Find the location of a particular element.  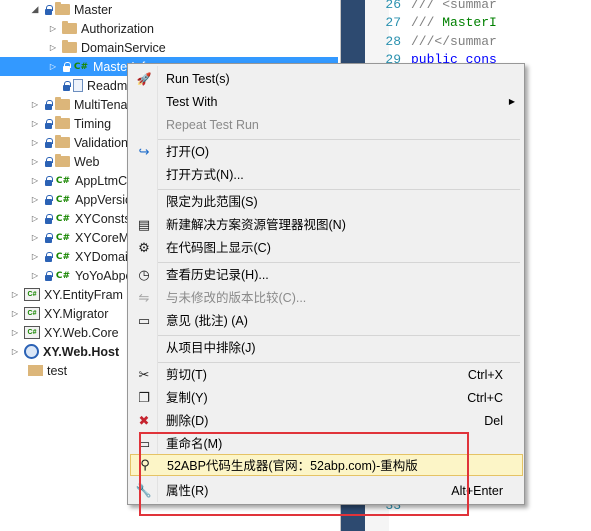

menu-item-scope-to-this: 限定为此范围(S) is located at coordinates (326, 202).